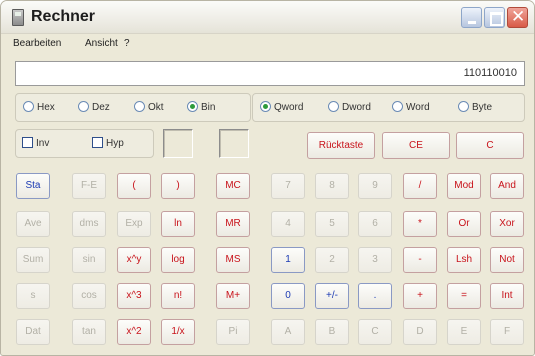 This screenshot has width=535, height=356. What do you see at coordinates (101, 107) in the screenshot?
I see `radio-dez-label: Dez` at bounding box center [101, 107].